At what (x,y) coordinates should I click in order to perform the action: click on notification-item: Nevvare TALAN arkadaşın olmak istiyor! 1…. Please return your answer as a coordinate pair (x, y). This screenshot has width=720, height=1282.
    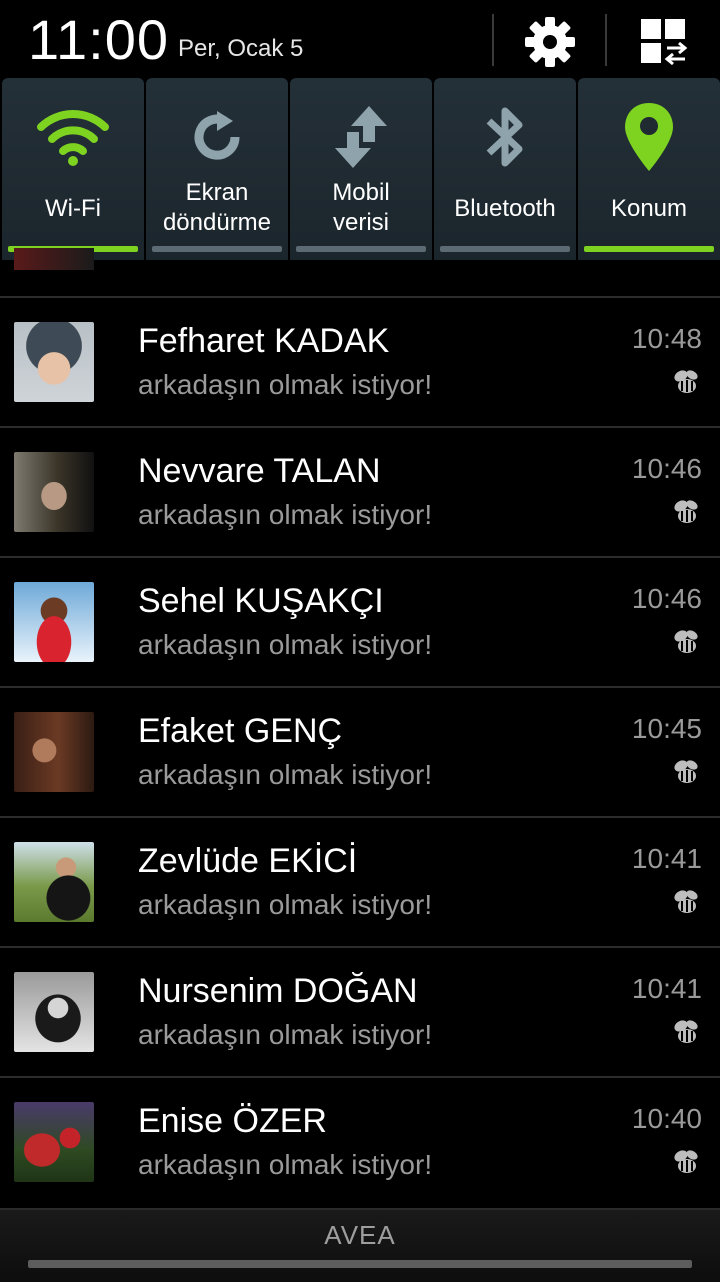
    Looking at the image, I should click on (360, 492).